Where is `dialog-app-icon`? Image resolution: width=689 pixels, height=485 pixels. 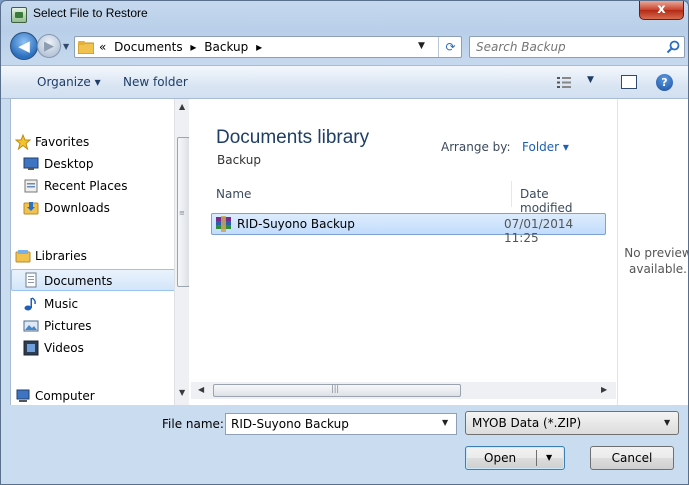
dialog-app-icon is located at coordinates (19, 15).